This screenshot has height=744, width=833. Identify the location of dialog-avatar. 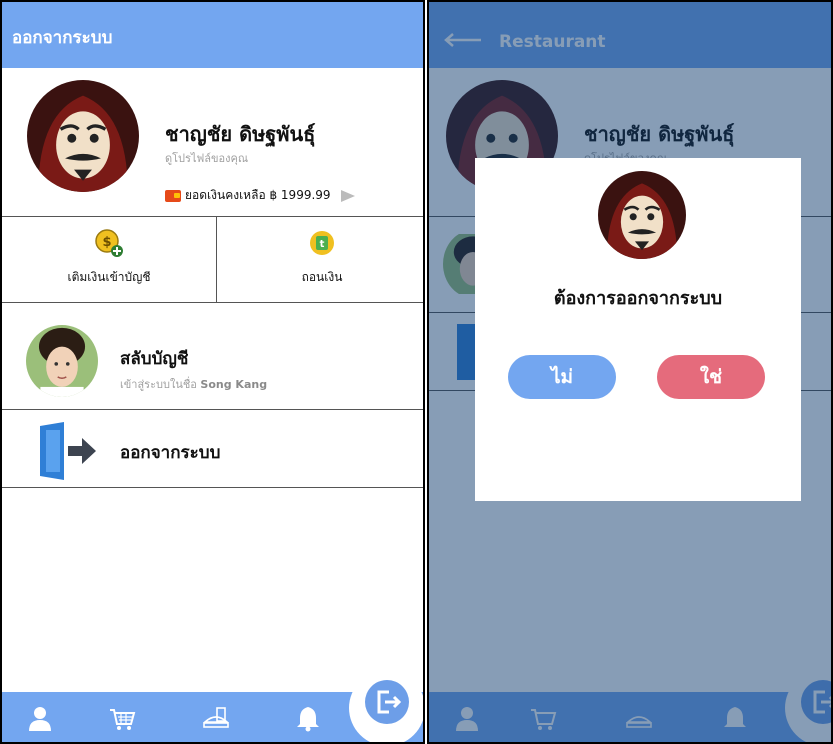
(642, 215).